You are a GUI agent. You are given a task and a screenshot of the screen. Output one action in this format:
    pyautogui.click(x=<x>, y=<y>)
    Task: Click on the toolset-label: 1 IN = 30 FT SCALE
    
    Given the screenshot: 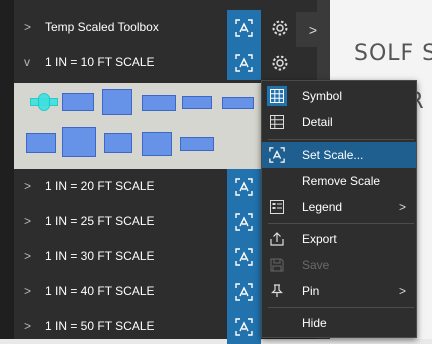 What is the action you would take?
    pyautogui.click(x=100, y=256)
    